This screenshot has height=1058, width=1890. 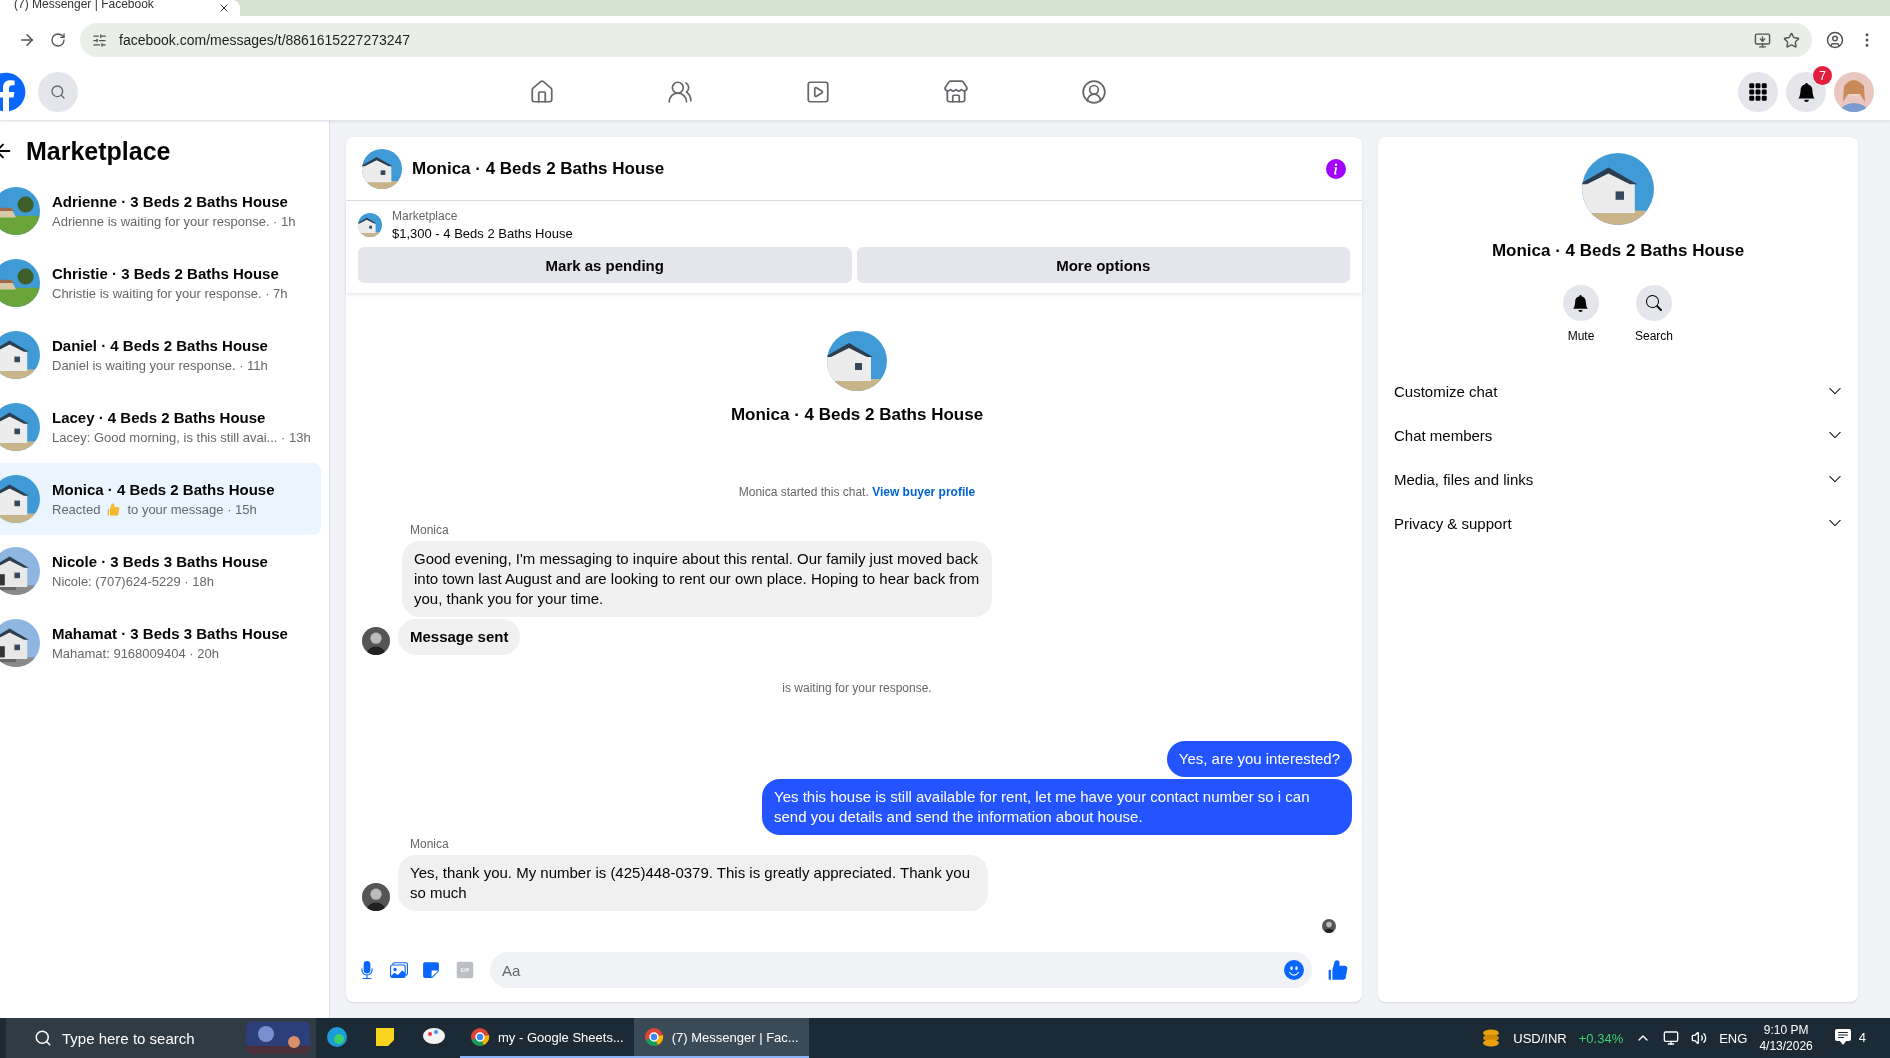 I want to click on conversation-item: Daniel · 4 Beds 2 Baths House Daniel is waiting your response. · 11h, so click(x=160, y=355).